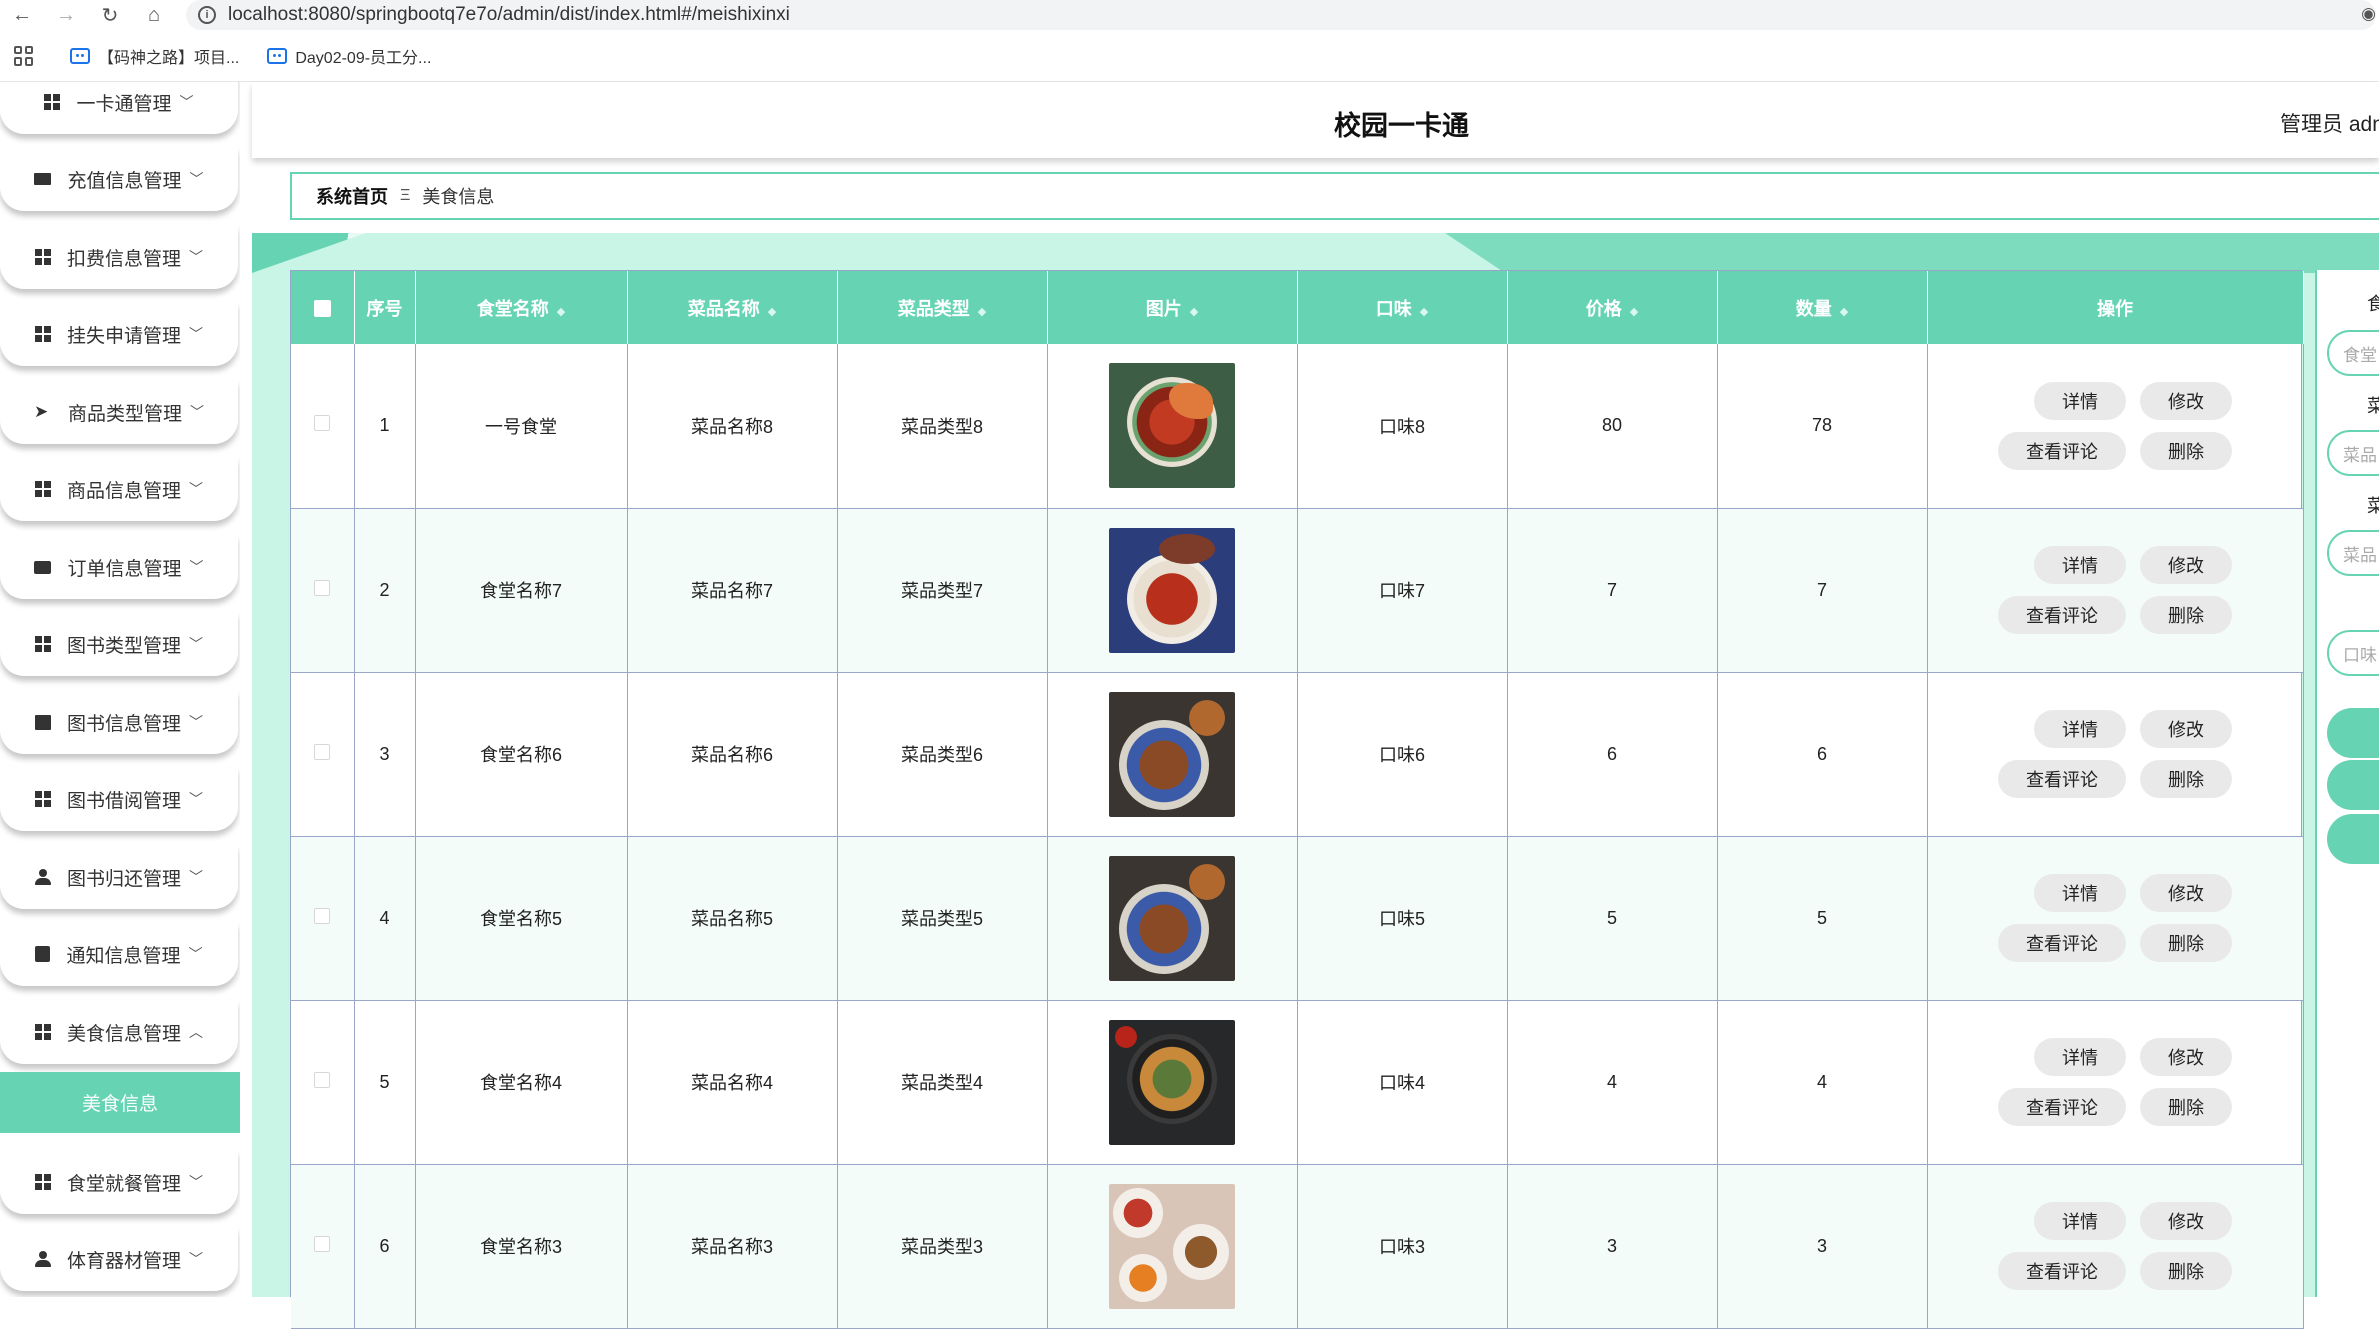 This screenshot has height=1329, width=2379. I want to click on sidebar-item-sports: 体育器材管理 ﹀, so click(119, 1259).